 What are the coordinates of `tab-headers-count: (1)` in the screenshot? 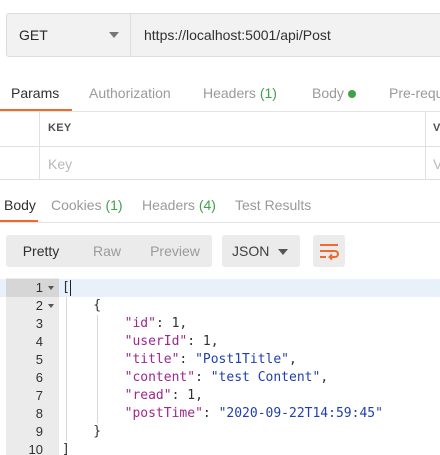 It's located at (268, 93).